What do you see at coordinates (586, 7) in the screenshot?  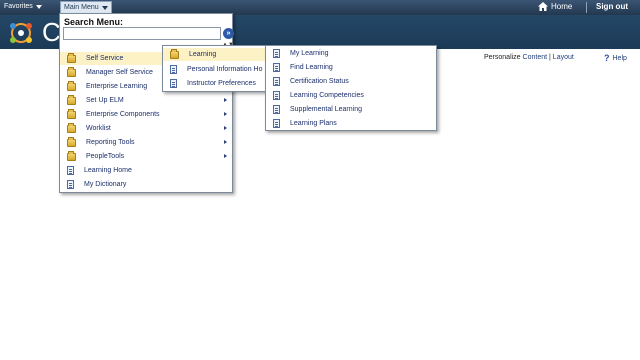 I see `topbar-divider` at bounding box center [586, 7].